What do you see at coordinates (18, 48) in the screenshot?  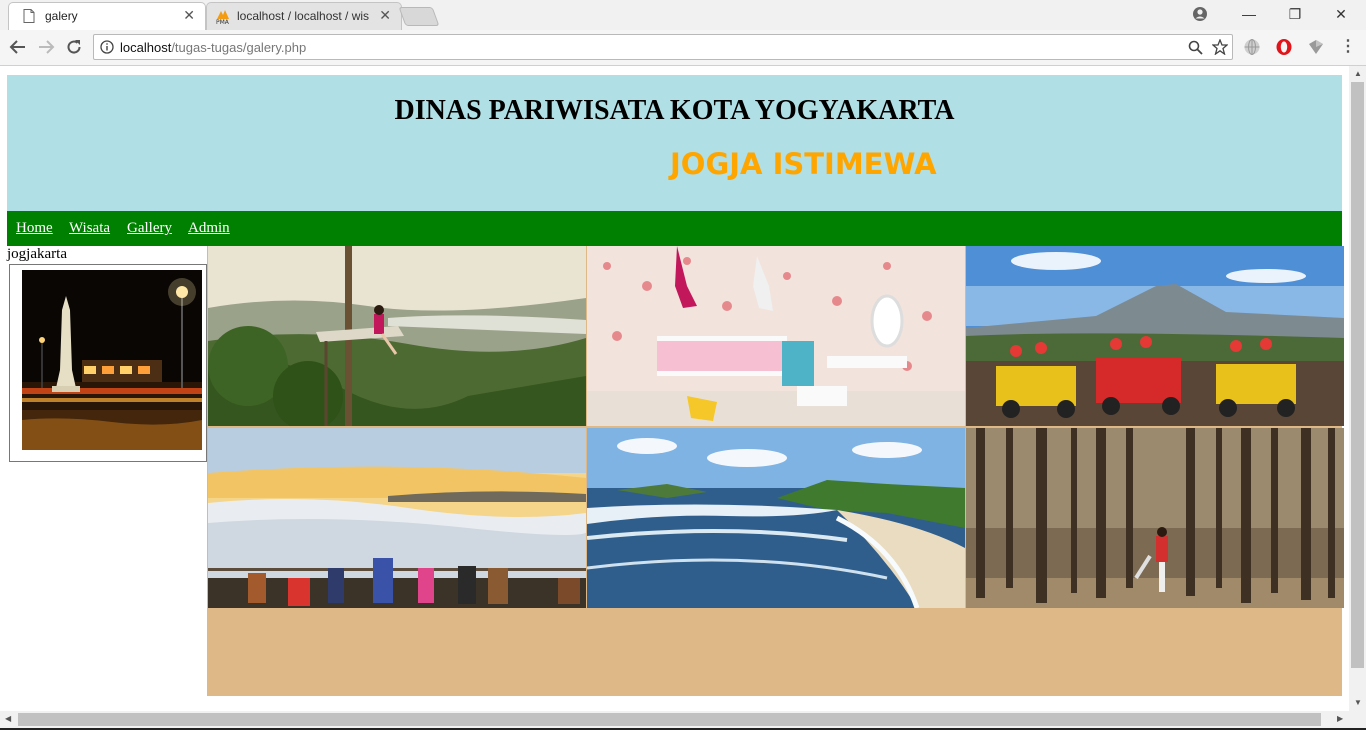 I see `back-arrow-icon` at bounding box center [18, 48].